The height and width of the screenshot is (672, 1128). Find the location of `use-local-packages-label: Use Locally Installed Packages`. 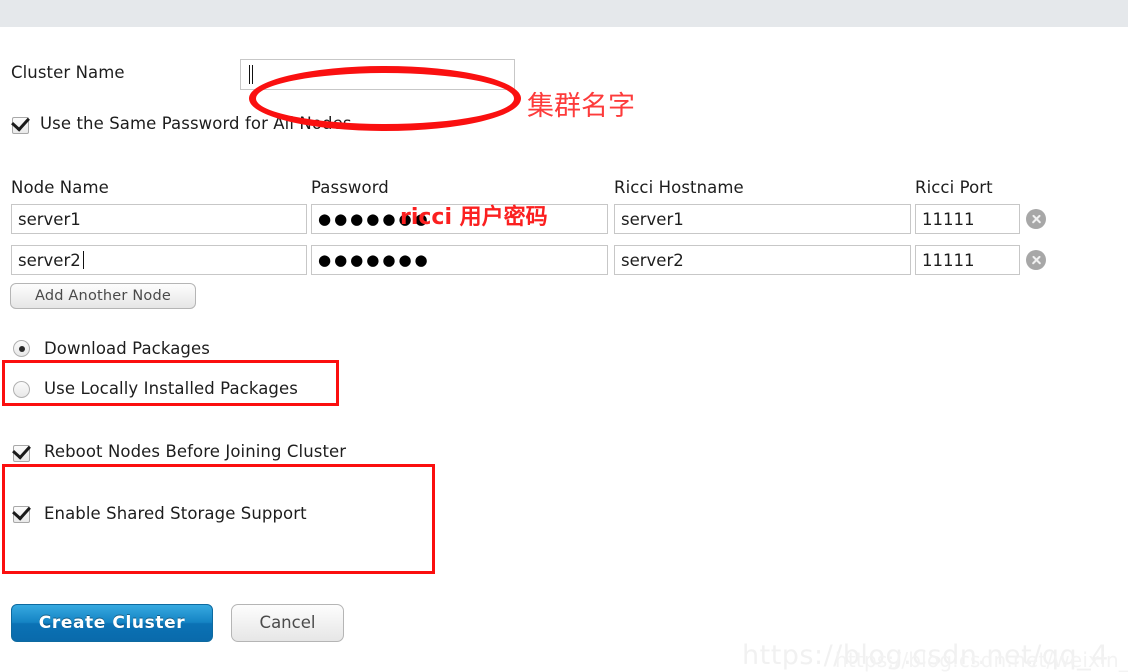

use-local-packages-label: Use Locally Installed Packages is located at coordinates (171, 388).